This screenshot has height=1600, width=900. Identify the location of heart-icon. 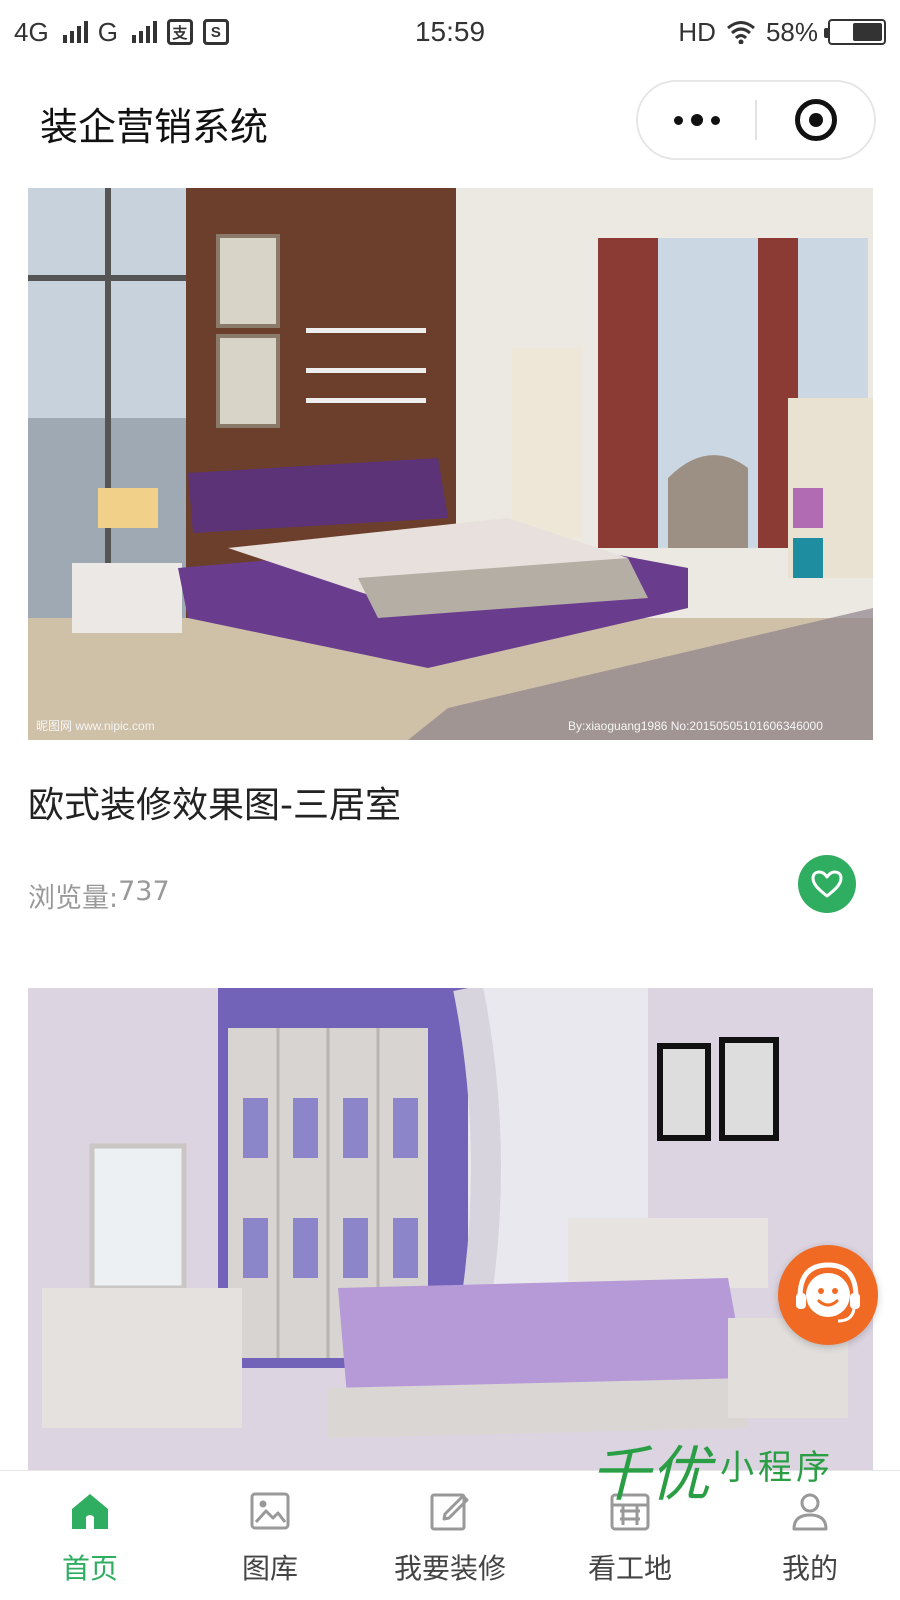
(827, 884).